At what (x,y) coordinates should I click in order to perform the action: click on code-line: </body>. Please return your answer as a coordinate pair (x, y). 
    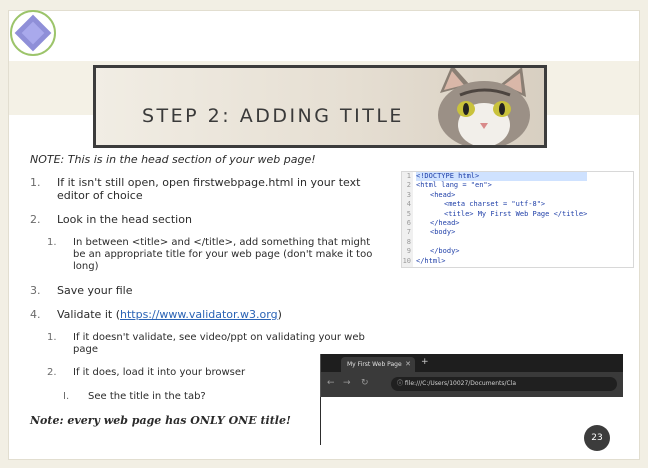
    Looking at the image, I should click on (445, 251).